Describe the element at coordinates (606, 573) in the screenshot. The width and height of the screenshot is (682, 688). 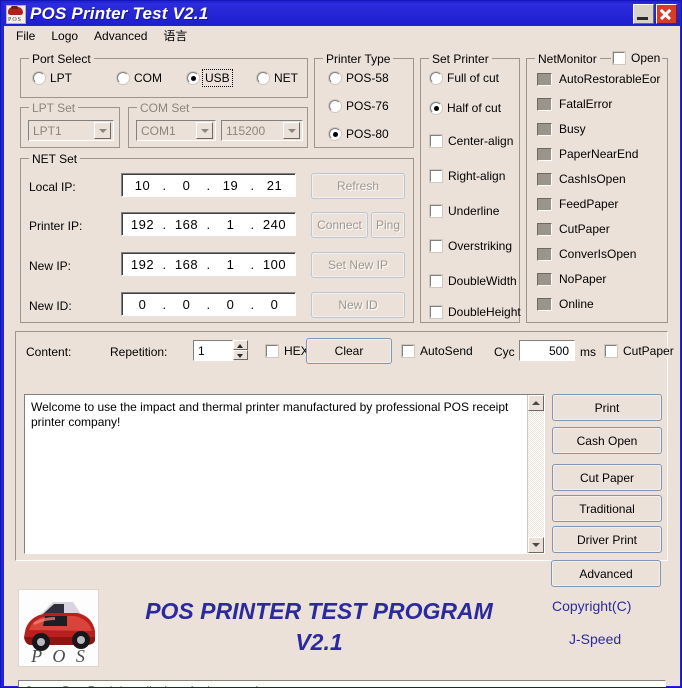
I see `advanced-button: Advanced` at that location.